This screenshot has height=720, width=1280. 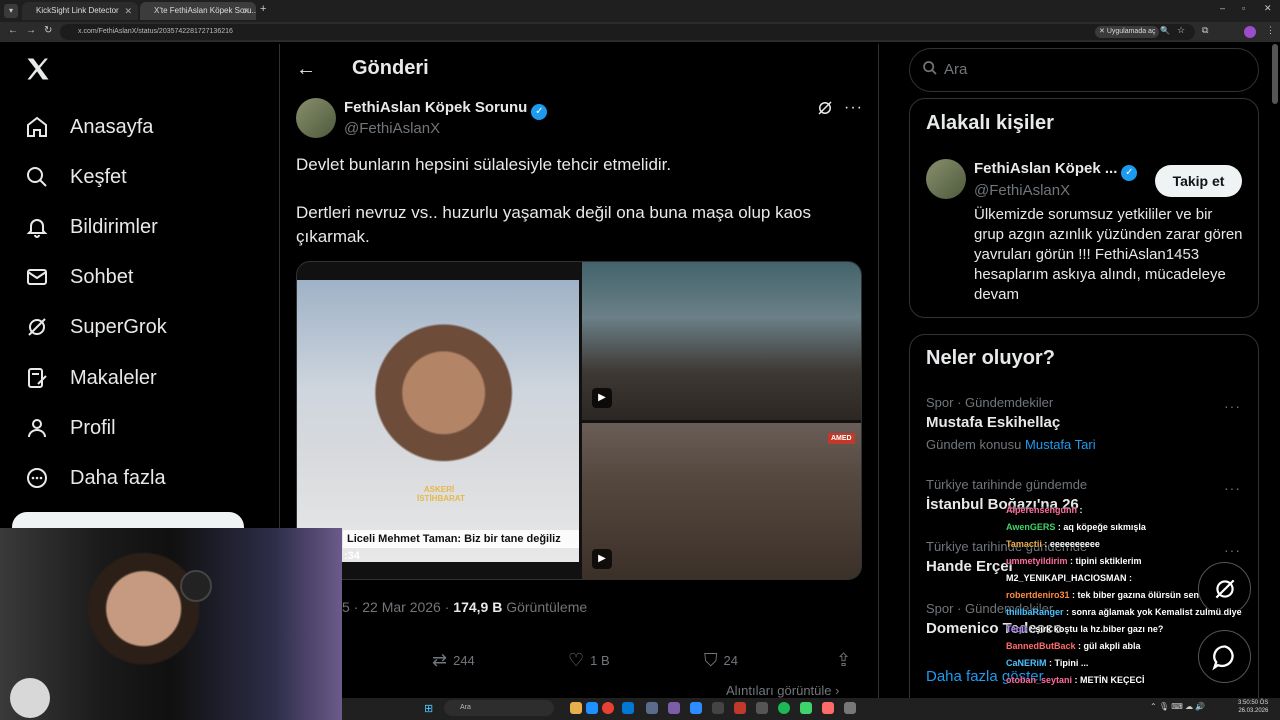 I want to click on trends-title: Neler oluyor?, so click(x=990, y=358).